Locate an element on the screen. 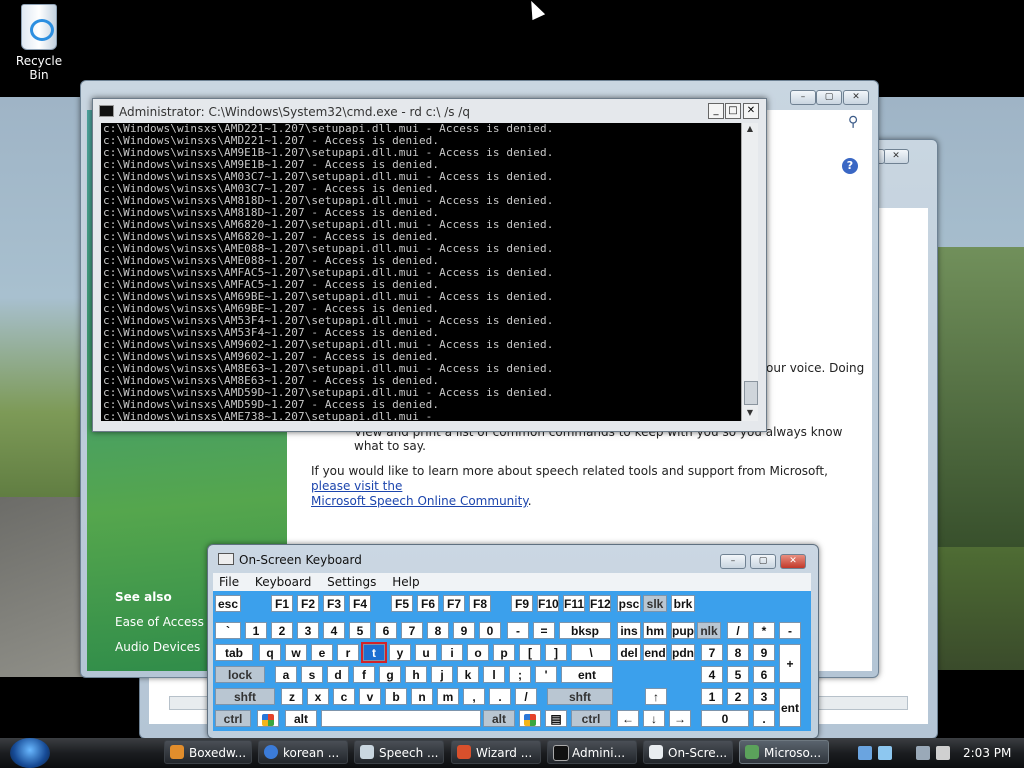 Image resolution: width=1024 pixels, height=768 pixels. windows-key-icon is located at coordinates (268, 718).